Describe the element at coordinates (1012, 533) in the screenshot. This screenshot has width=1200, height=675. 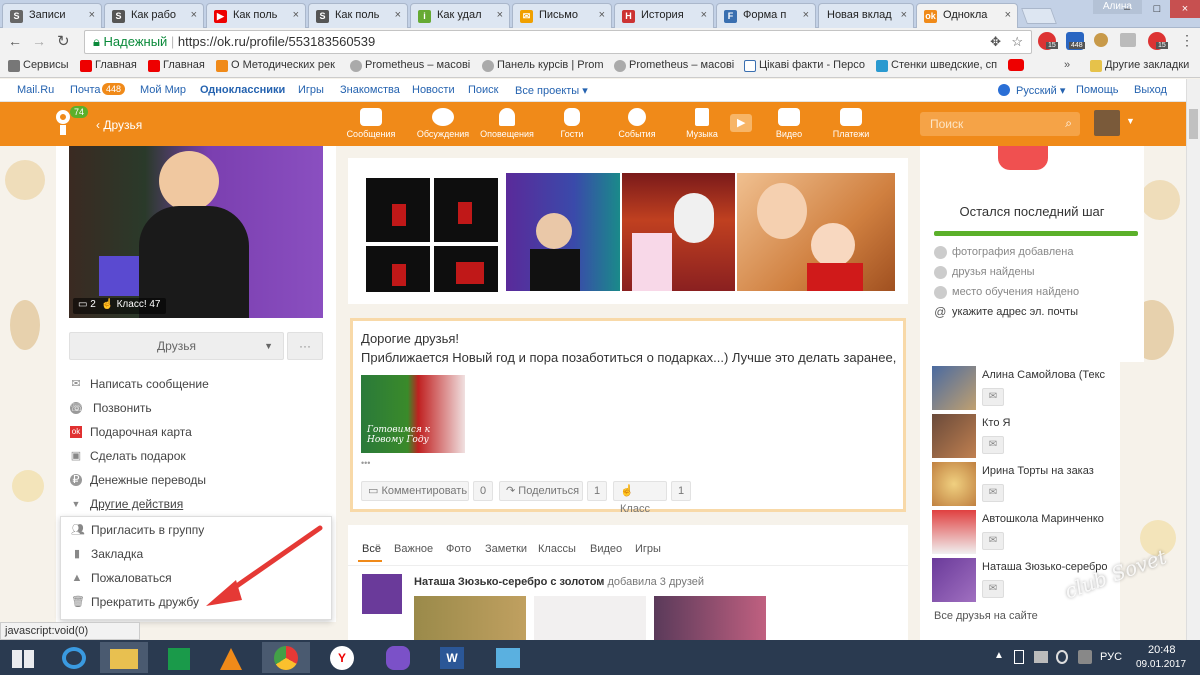
I see `friend-item: Автошкола Маринченко ✉` at that location.